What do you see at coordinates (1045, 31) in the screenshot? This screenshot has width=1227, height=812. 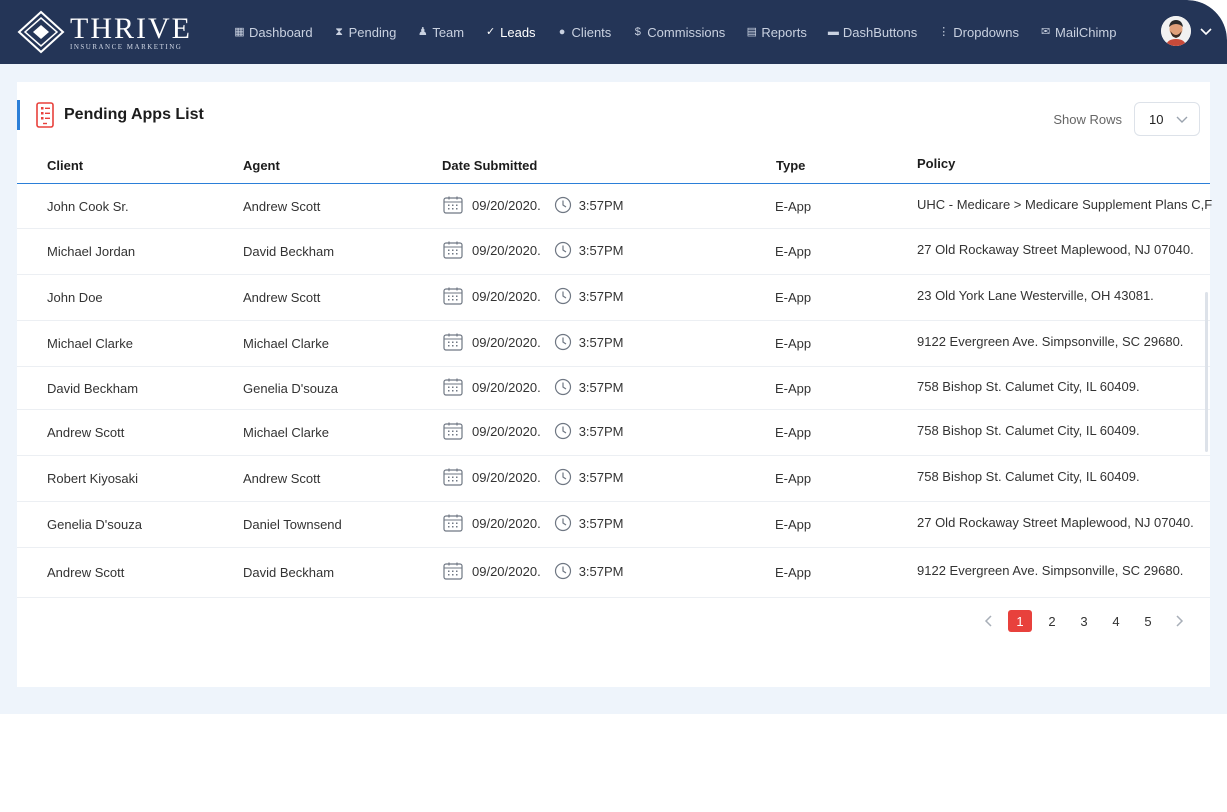 I see `mail-icon: ✉` at bounding box center [1045, 31].